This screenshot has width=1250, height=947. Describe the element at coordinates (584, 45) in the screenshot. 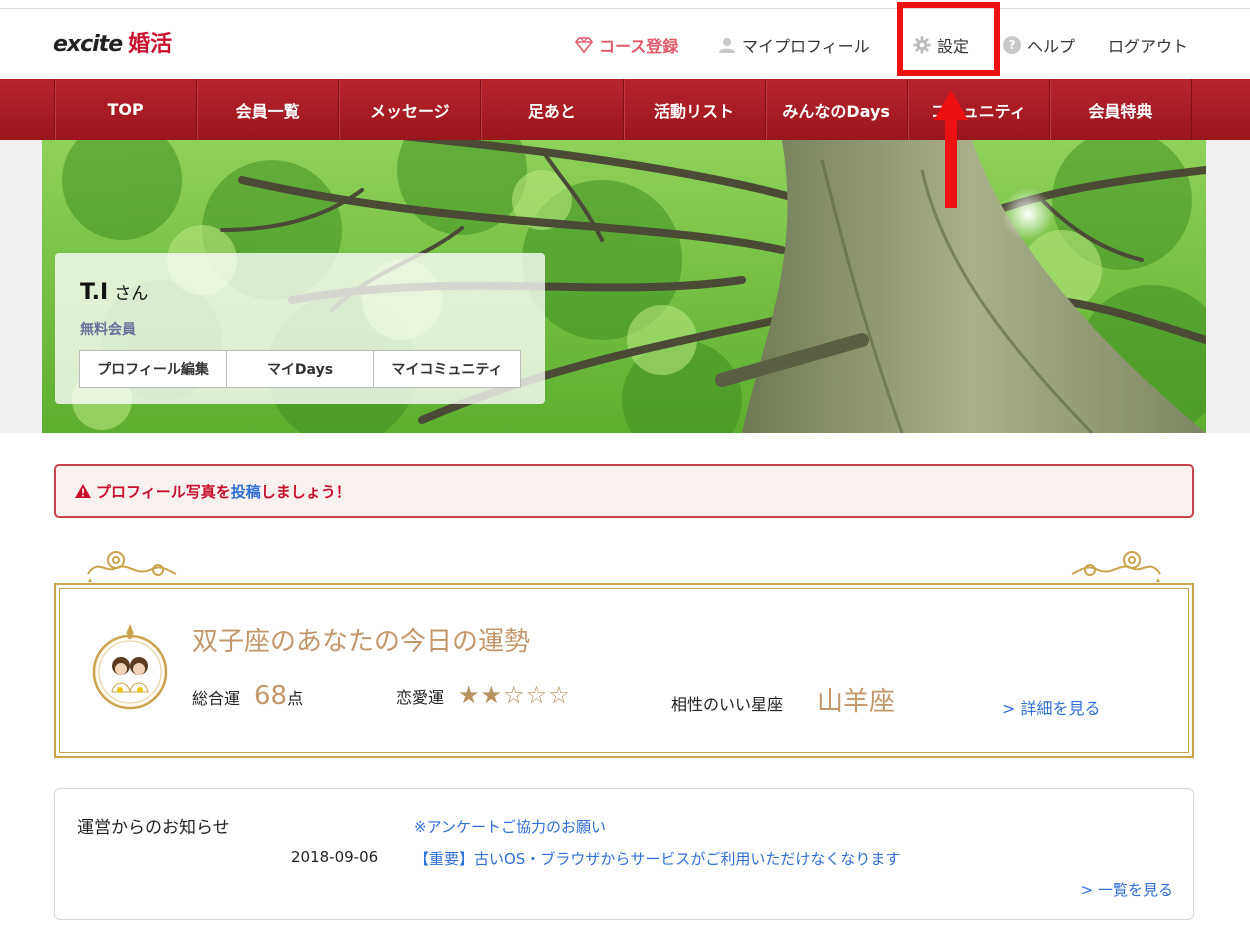

I see `diamond-icon` at that location.